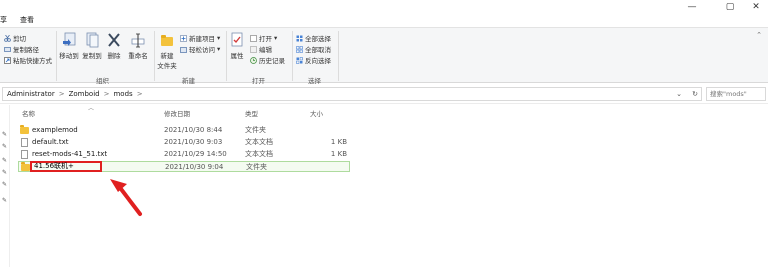  I want to click on copy-path-icon, so click(7, 49).